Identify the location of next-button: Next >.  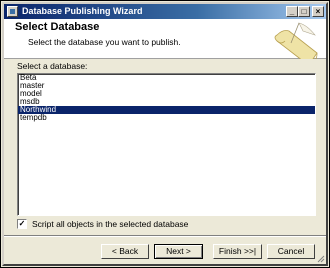
(178, 251).